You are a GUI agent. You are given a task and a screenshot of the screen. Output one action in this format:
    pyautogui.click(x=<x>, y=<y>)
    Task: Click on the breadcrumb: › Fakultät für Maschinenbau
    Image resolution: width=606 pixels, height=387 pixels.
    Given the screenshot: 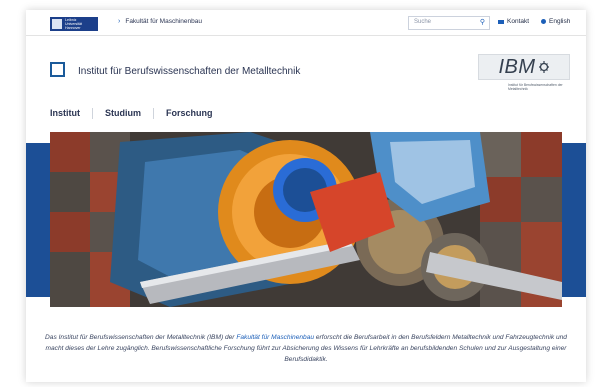 What is the action you would take?
    pyautogui.click(x=160, y=21)
    